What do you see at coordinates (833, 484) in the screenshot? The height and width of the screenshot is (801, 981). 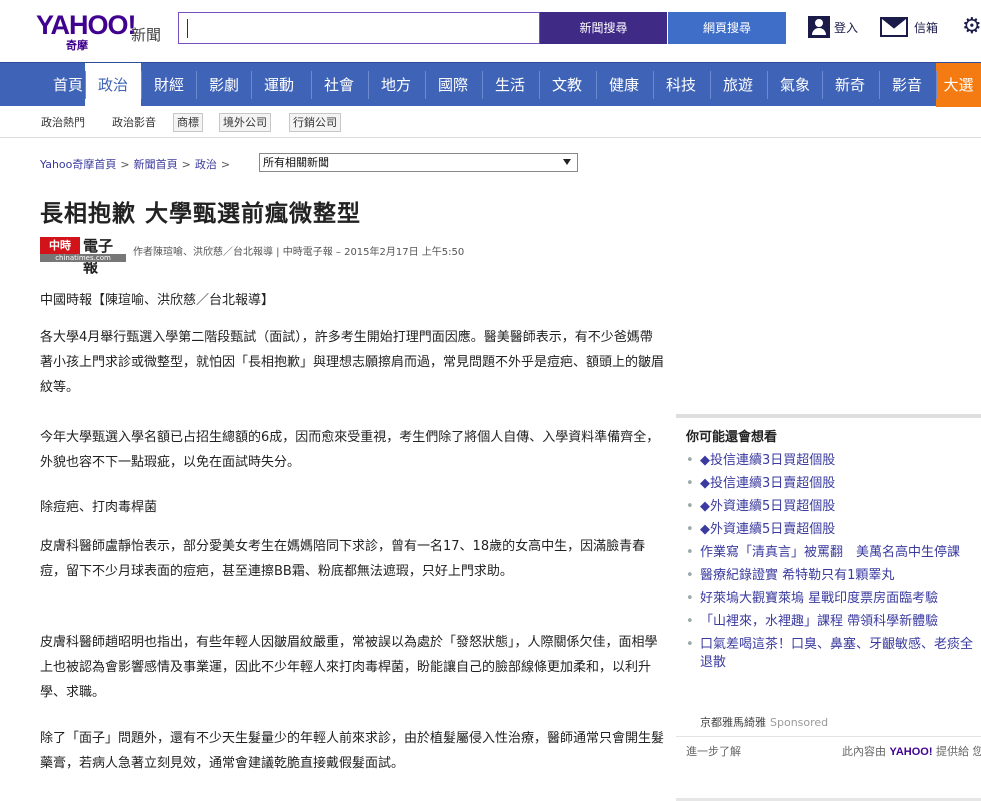 I see `related-link: ◆投信連續3日賣超個股` at bounding box center [833, 484].